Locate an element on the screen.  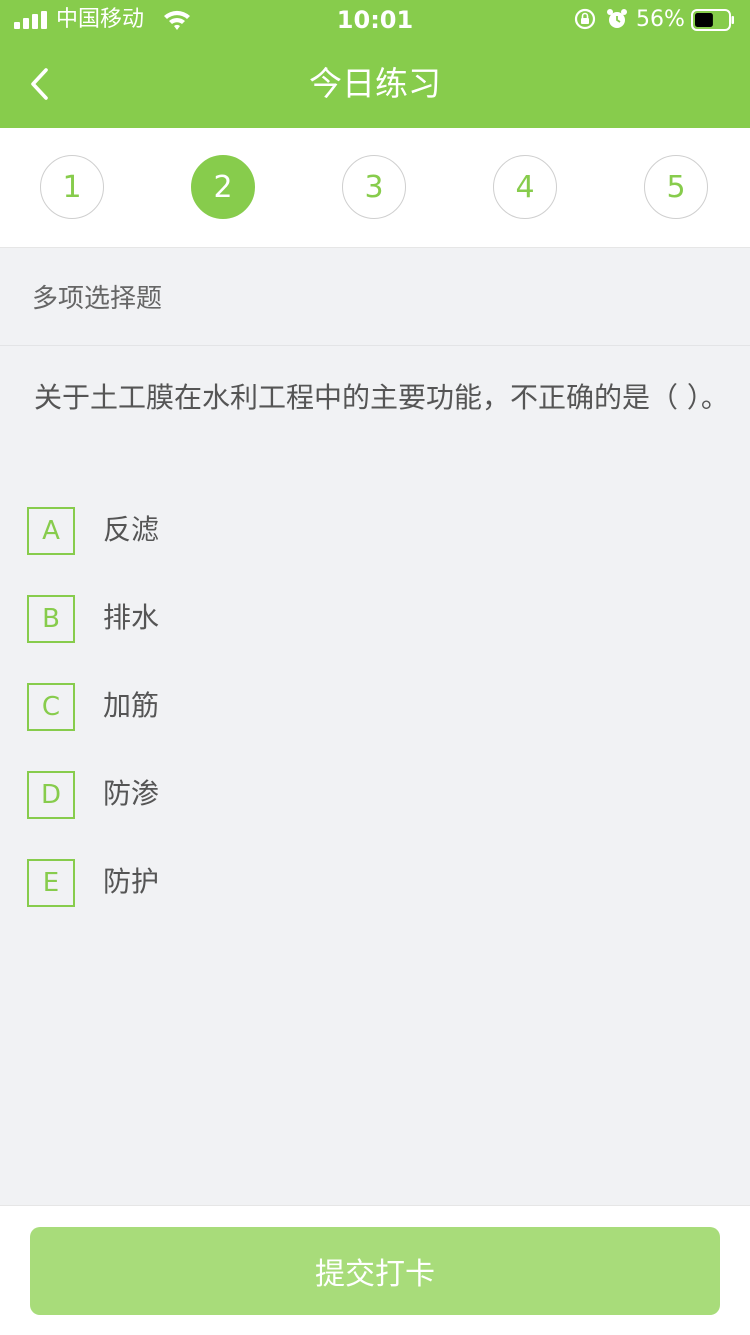
option-c: C 加筋 is located at coordinates (327, 707).